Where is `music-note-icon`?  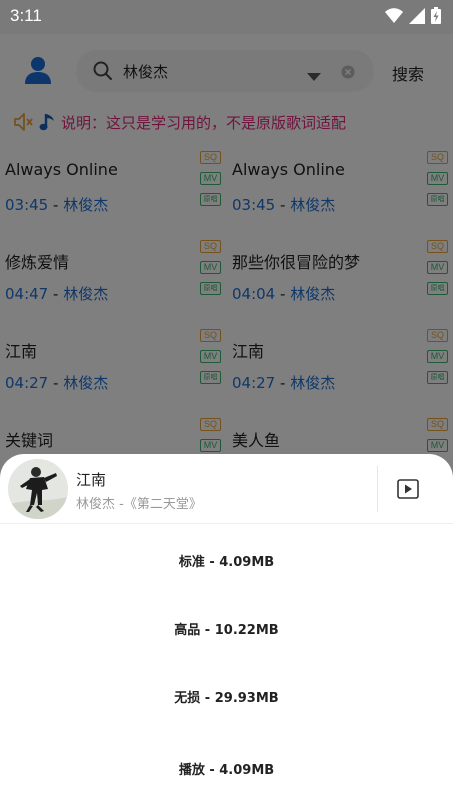 music-note-icon is located at coordinates (48, 124).